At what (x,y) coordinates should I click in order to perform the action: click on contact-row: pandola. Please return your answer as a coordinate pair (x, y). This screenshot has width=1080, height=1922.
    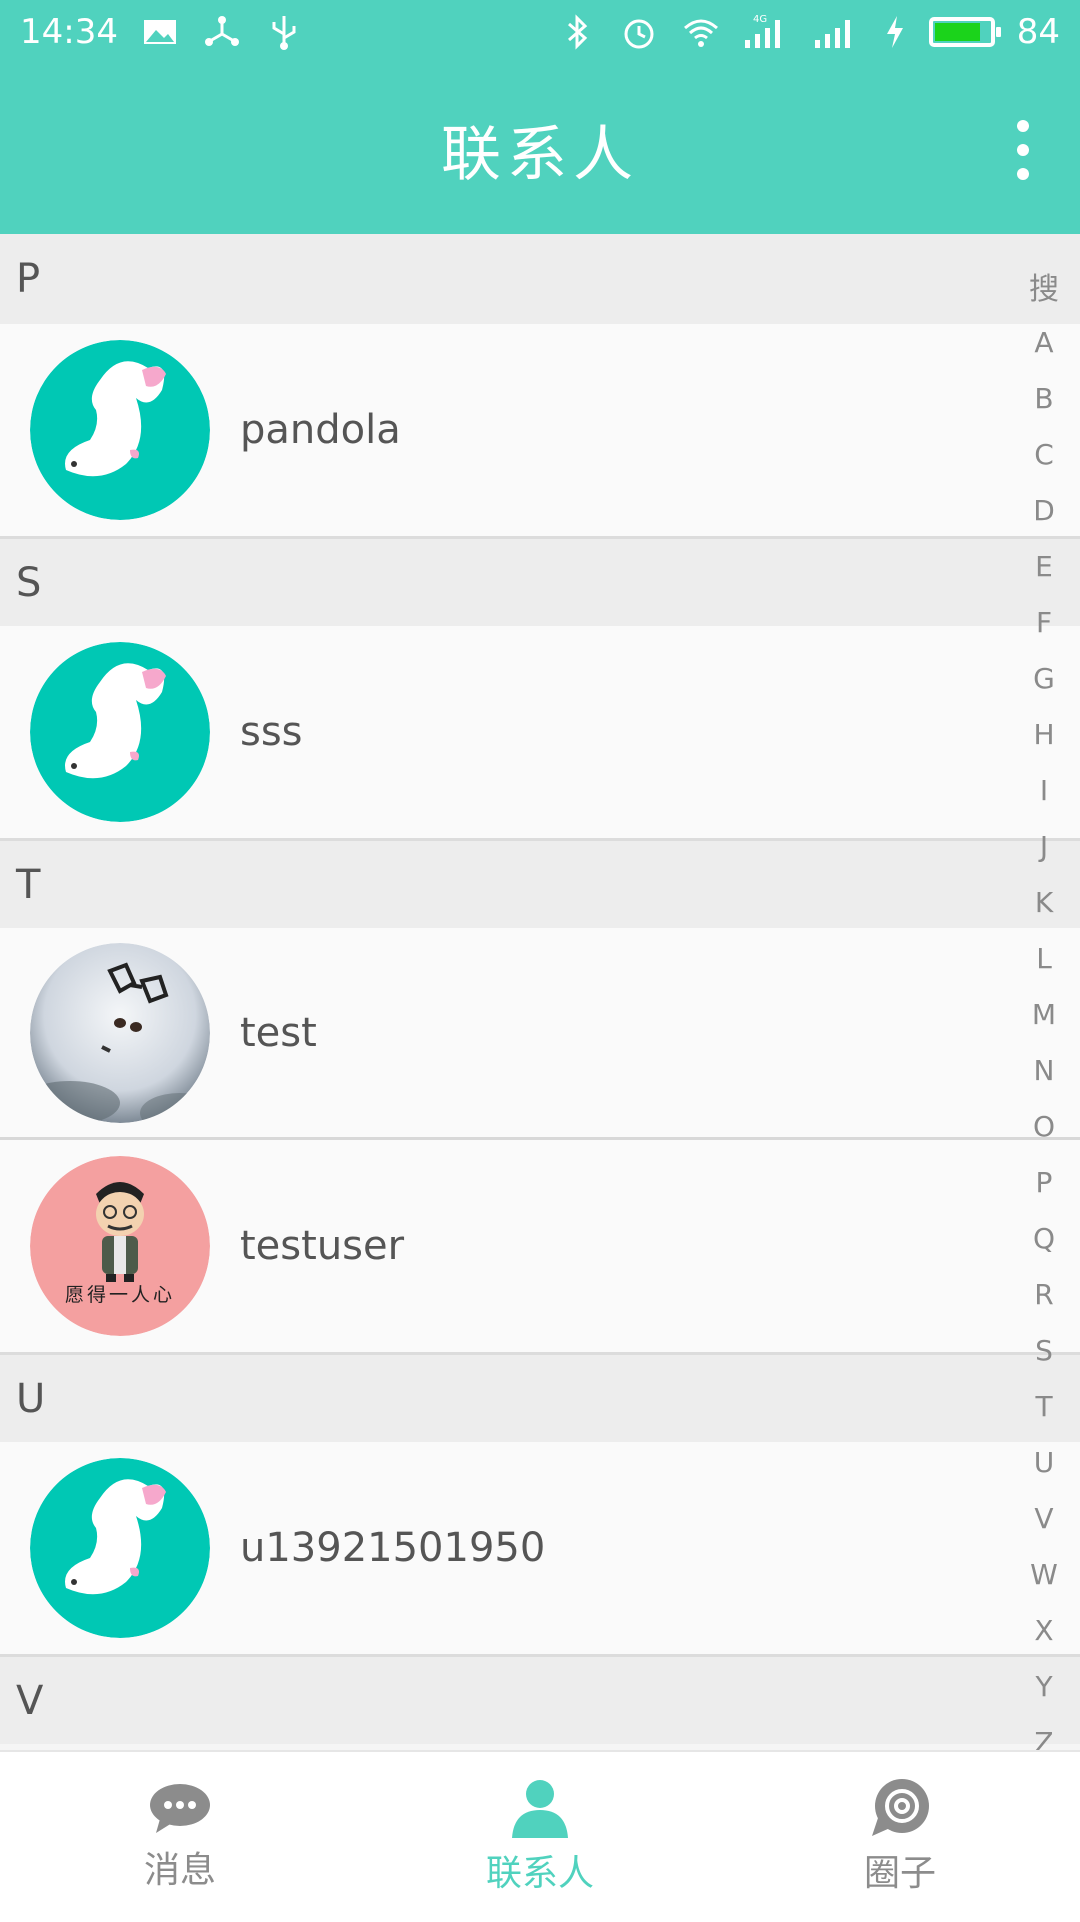
    Looking at the image, I should click on (540, 430).